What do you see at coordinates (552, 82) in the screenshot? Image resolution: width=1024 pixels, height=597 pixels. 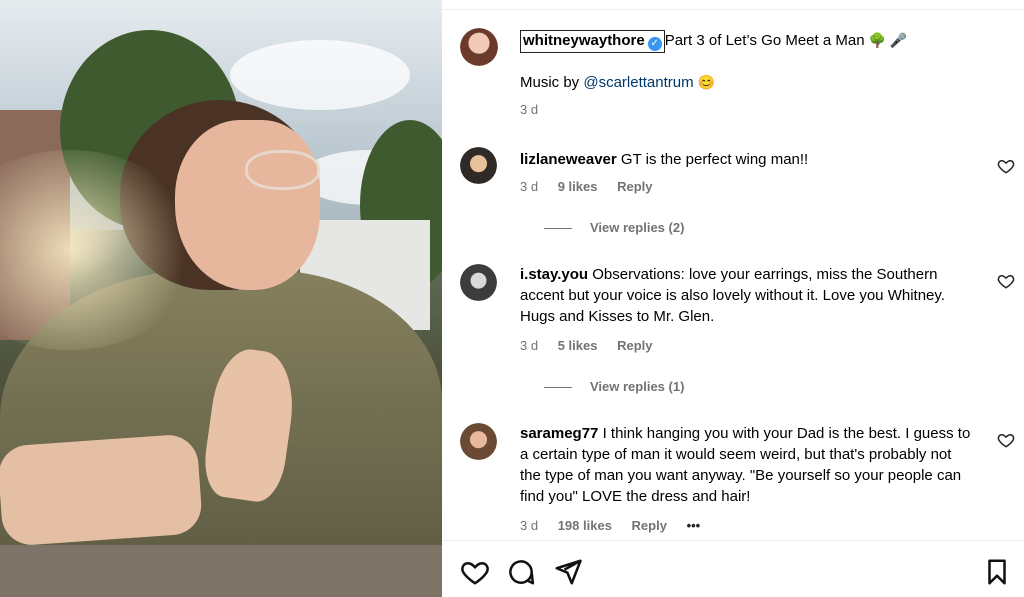 I see `music-prefix: Music by` at bounding box center [552, 82].